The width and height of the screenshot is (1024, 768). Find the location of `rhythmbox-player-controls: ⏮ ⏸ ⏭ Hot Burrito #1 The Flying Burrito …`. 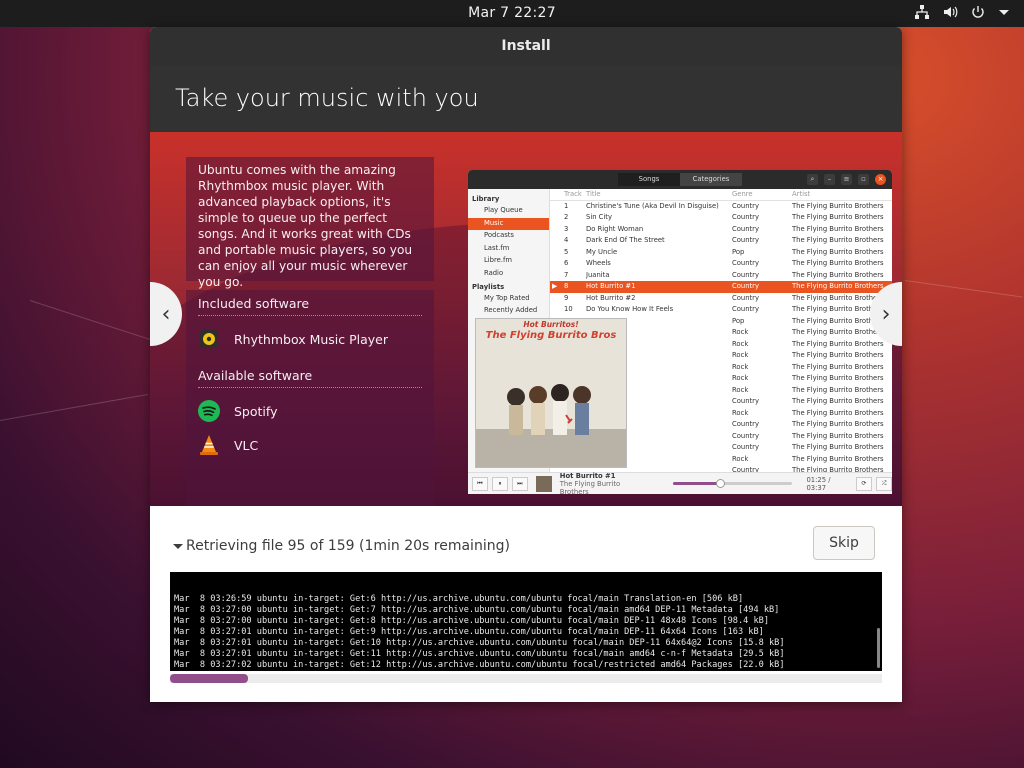

rhythmbox-player-controls: ⏮ ⏸ ⏭ Hot Burrito #1 The Flying Burrito … is located at coordinates (680, 483).